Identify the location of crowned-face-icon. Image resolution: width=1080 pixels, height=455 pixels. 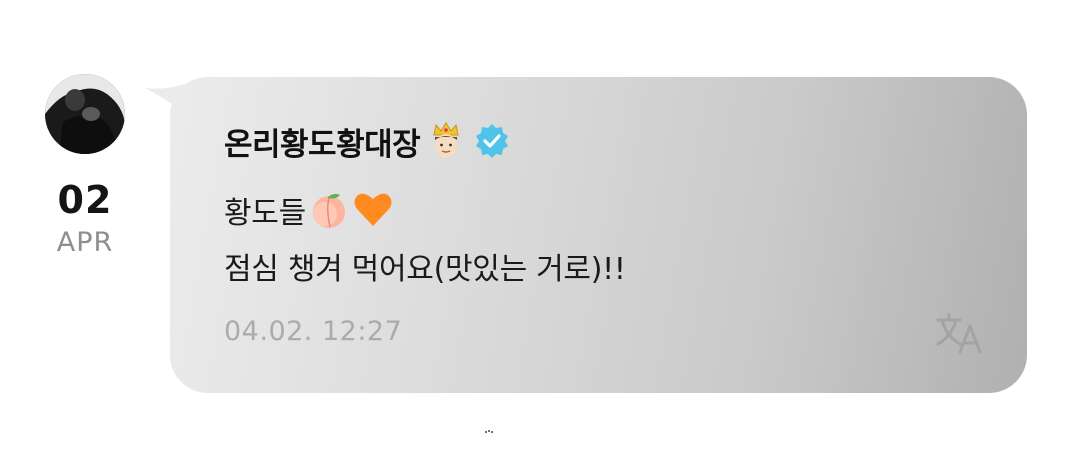
(446, 141).